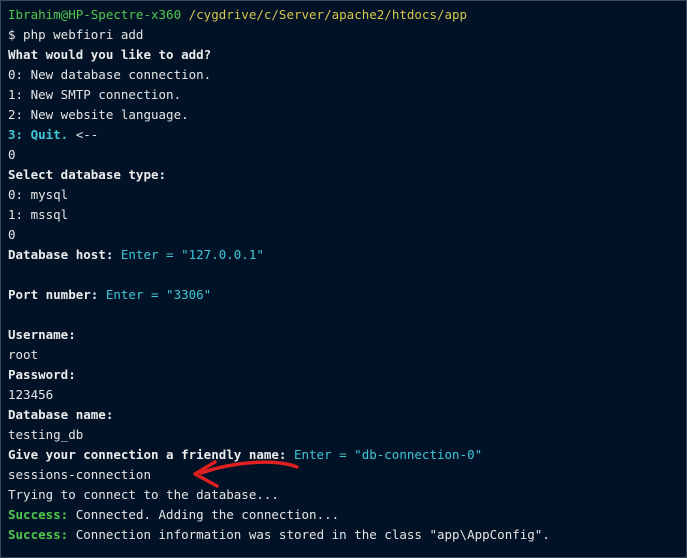  Describe the element at coordinates (110, 74) in the screenshot. I see `menu-option: 0: New database connection.` at that location.